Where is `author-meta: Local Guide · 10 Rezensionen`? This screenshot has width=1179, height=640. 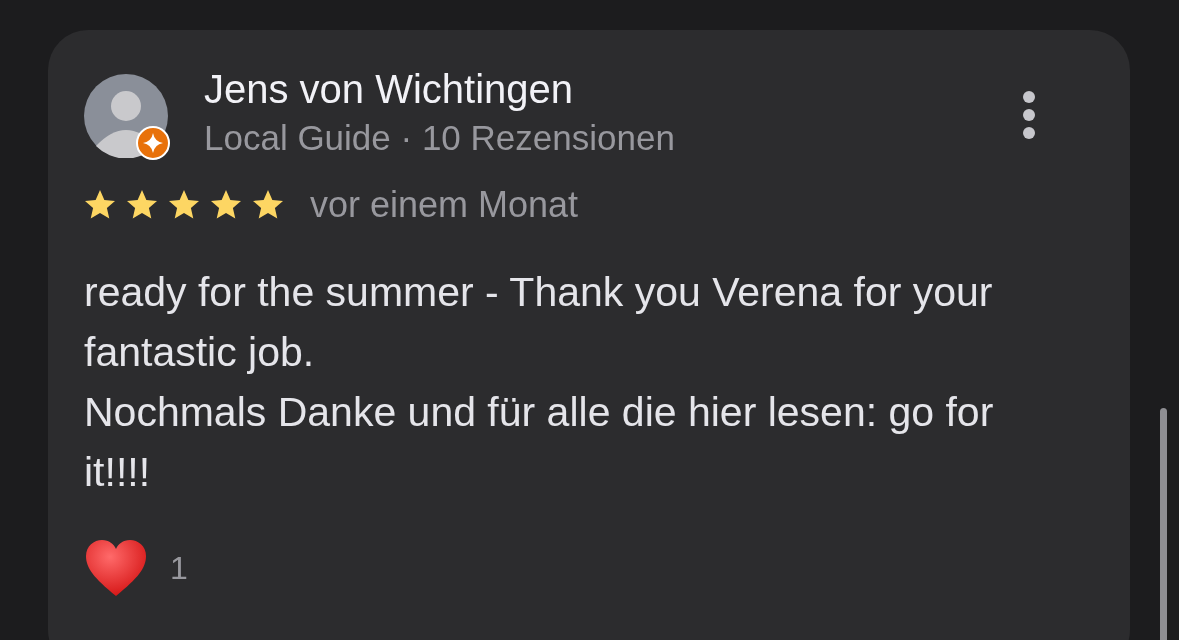
author-meta: Local Guide · 10 Rezensionen is located at coordinates (440, 138).